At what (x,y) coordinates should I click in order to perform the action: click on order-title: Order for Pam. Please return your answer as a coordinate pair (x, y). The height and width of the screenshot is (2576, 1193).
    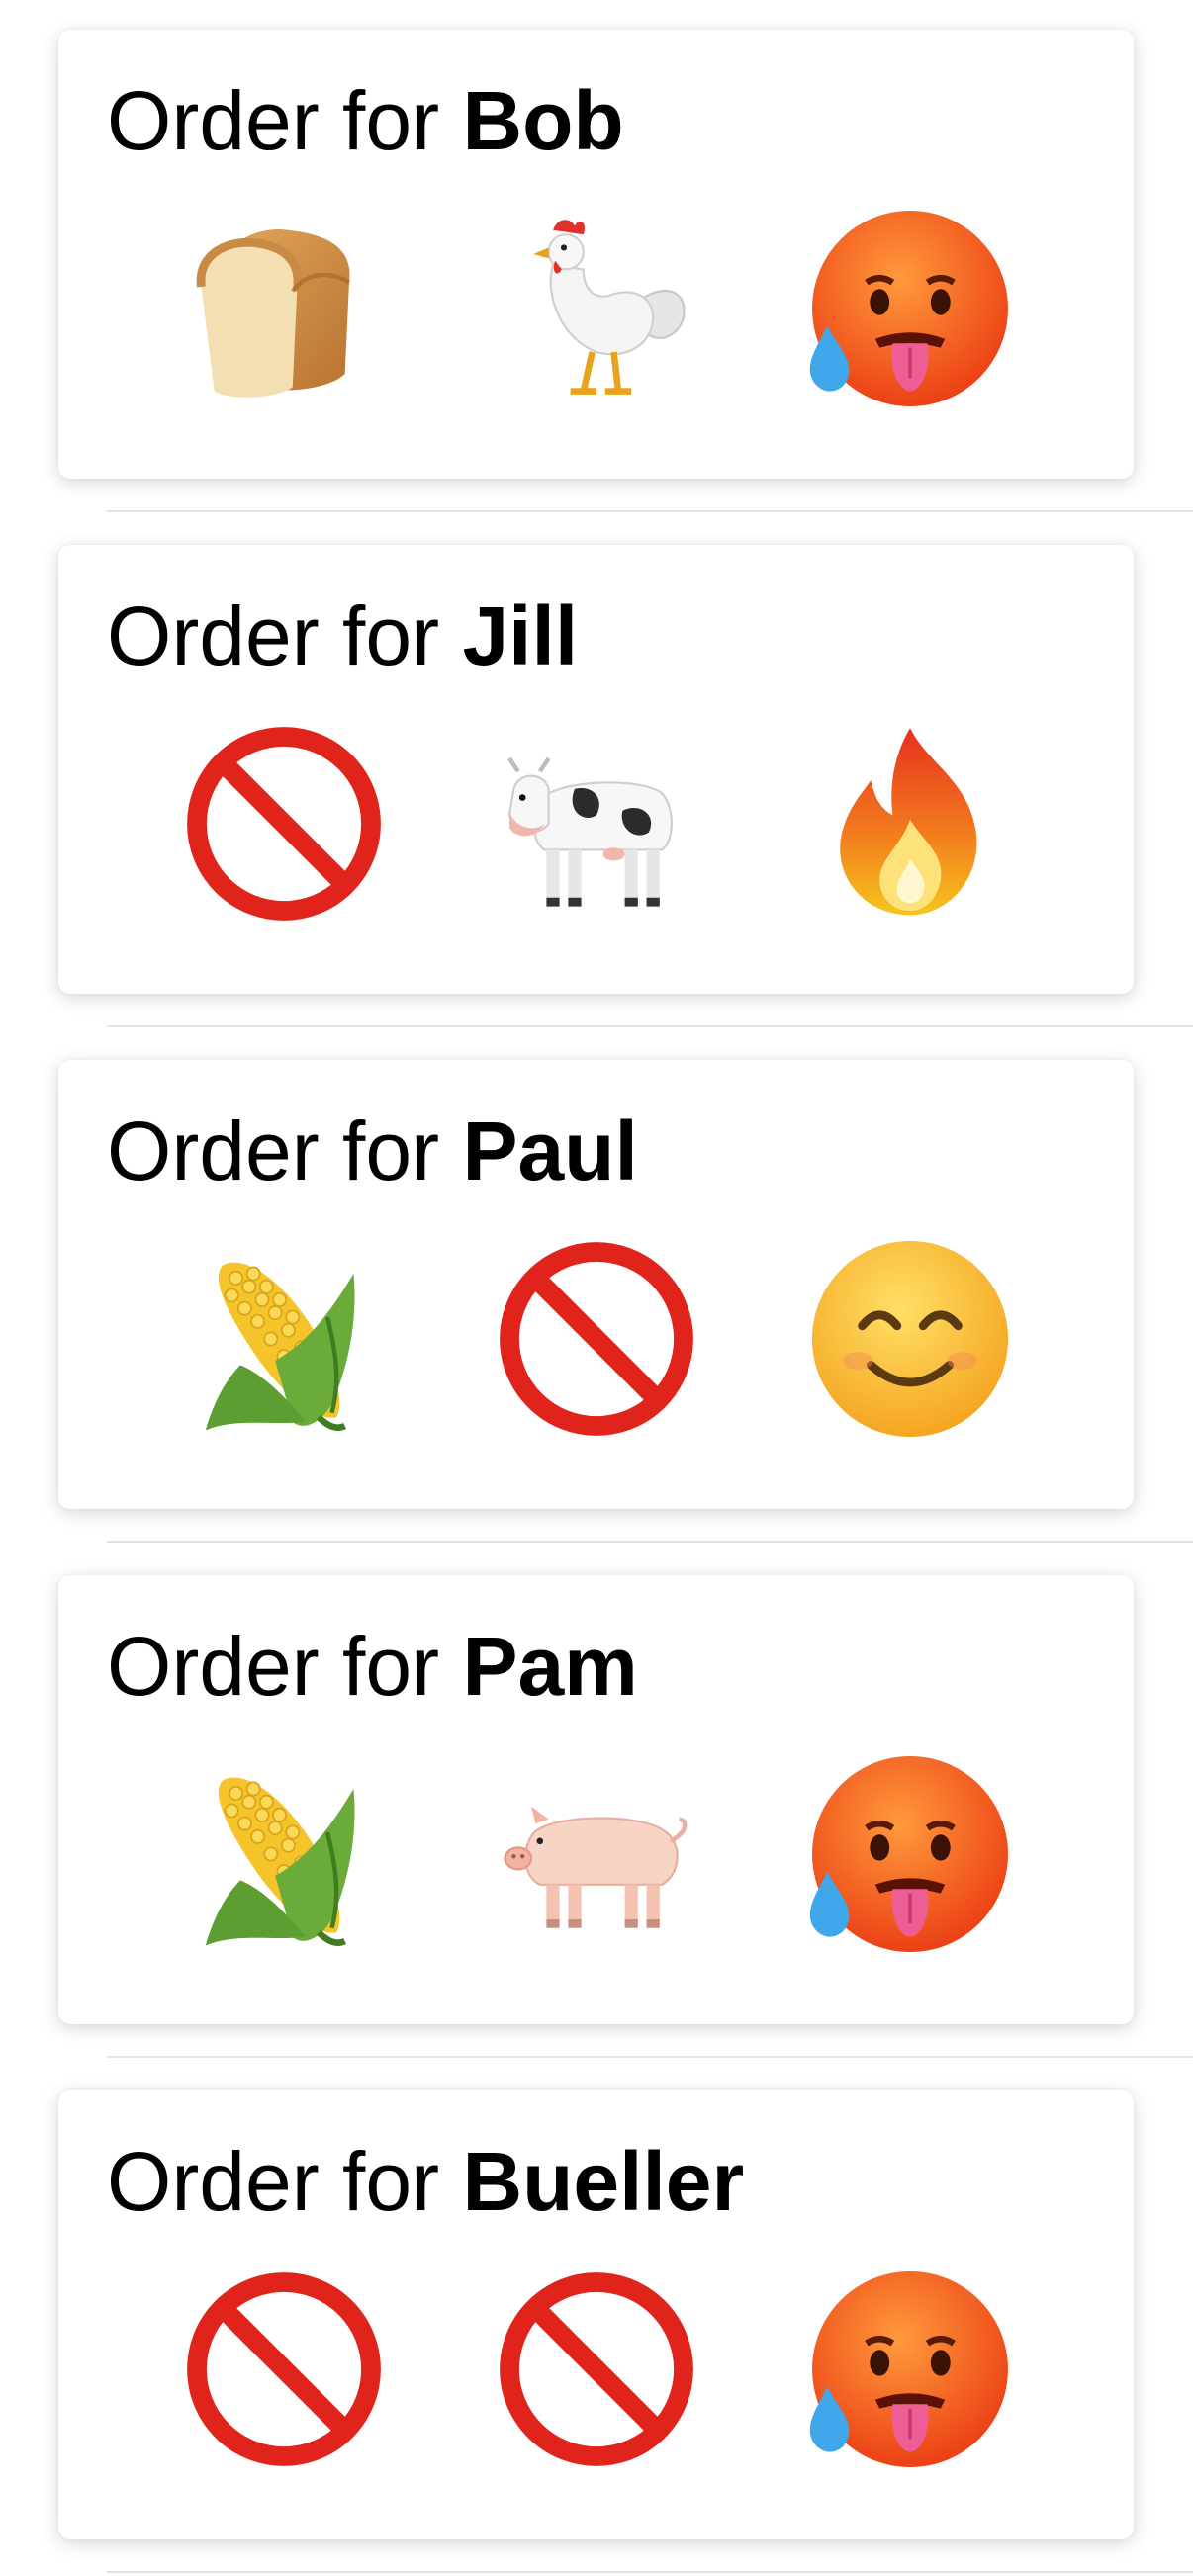
    Looking at the image, I should click on (372, 1666).